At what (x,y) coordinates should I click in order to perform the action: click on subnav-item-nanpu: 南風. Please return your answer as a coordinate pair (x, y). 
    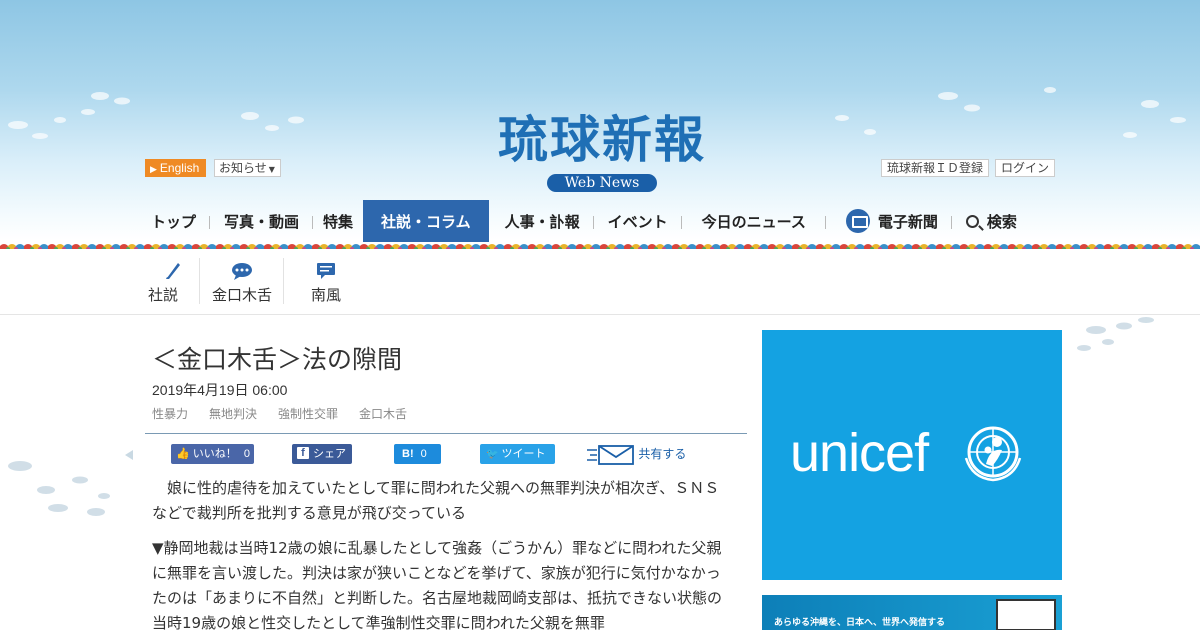
    Looking at the image, I should click on (326, 282).